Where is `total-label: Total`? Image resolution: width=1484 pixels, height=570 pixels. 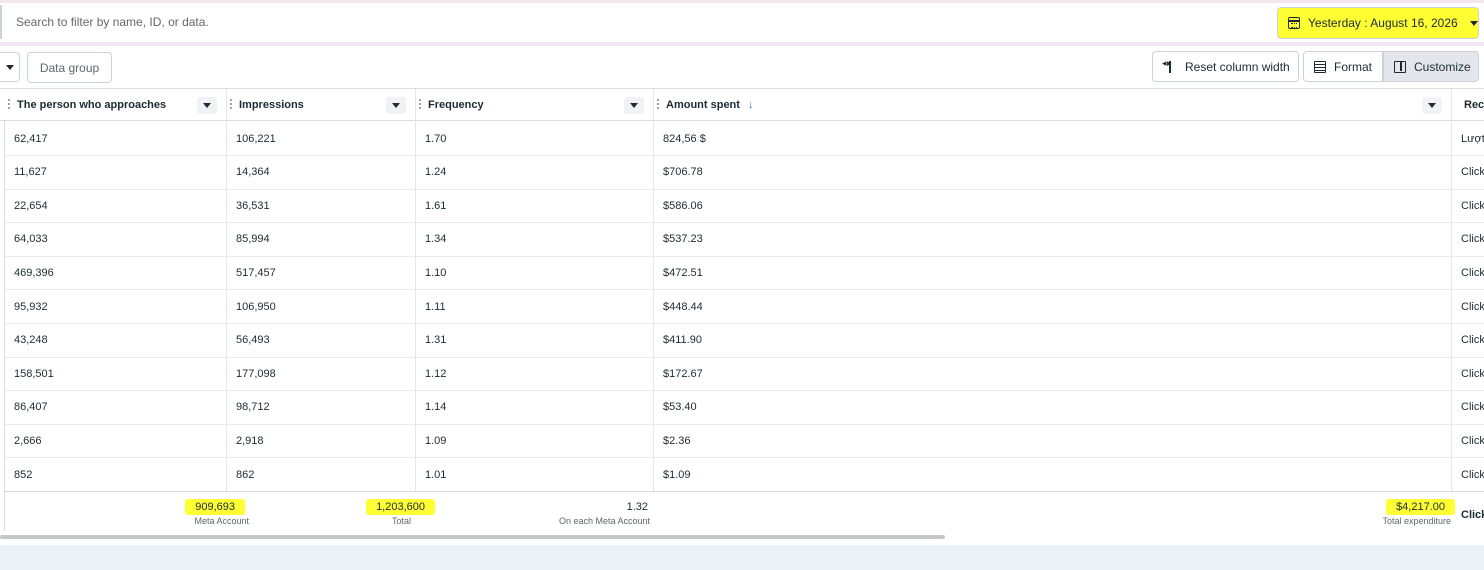 total-label: Total is located at coordinates (401, 521).